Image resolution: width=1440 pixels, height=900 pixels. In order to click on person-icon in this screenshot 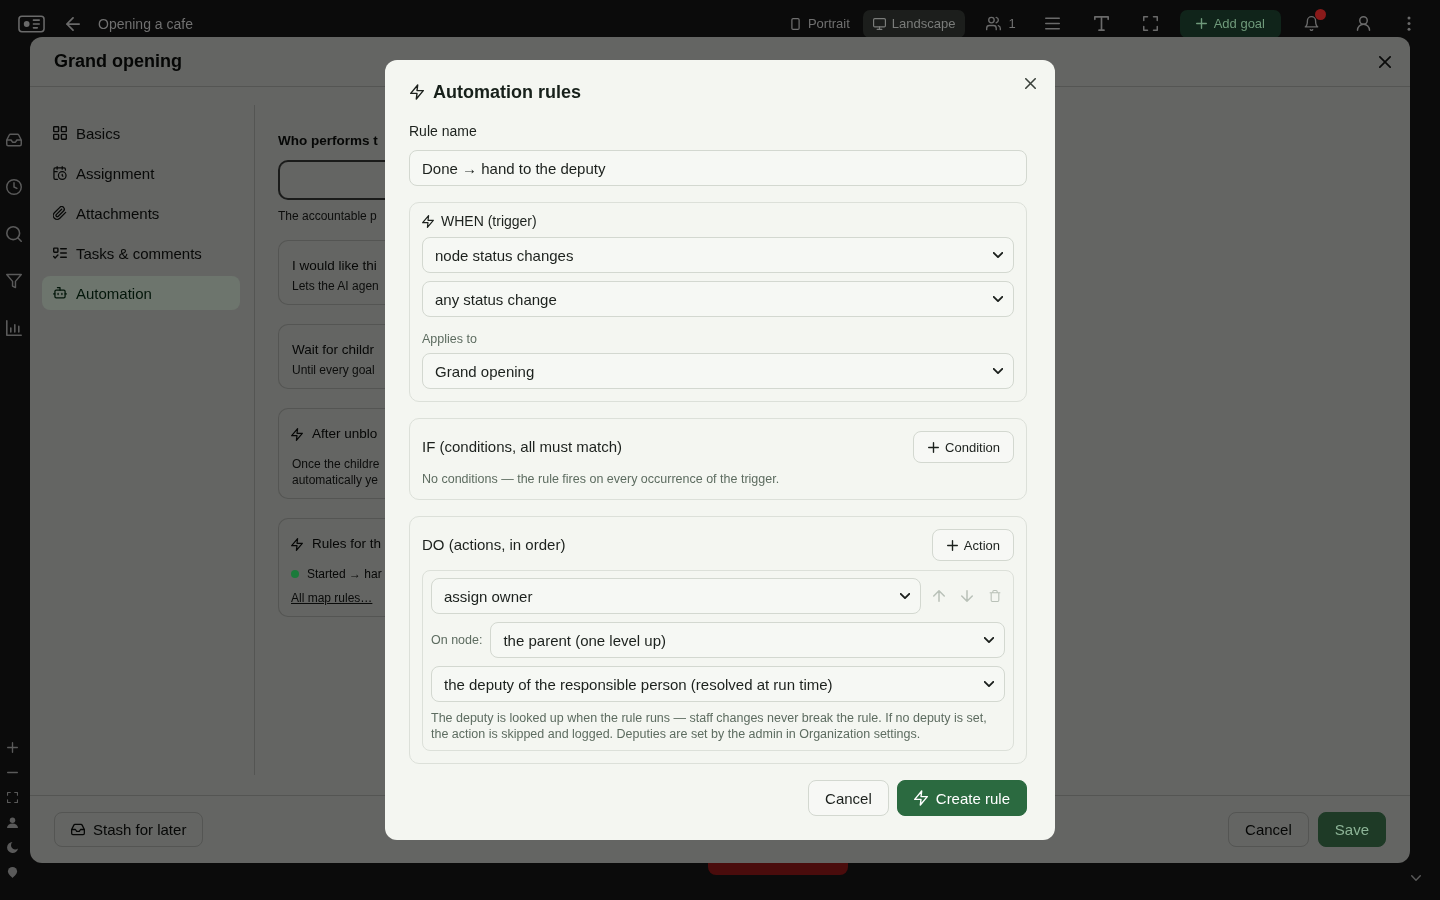, I will do `click(12, 822)`.